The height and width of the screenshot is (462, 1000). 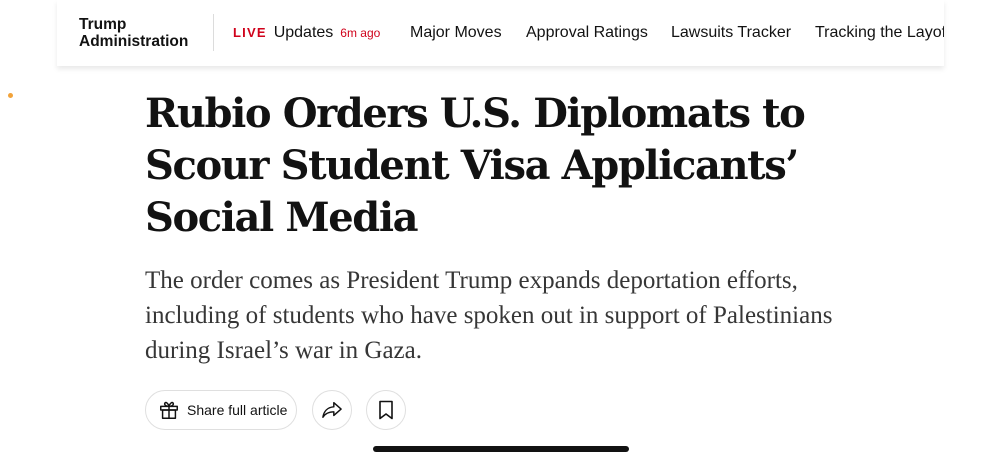 I want to click on nav-link-tracking-layoffs: Tracking the Layoffs, so click(x=879, y=33).